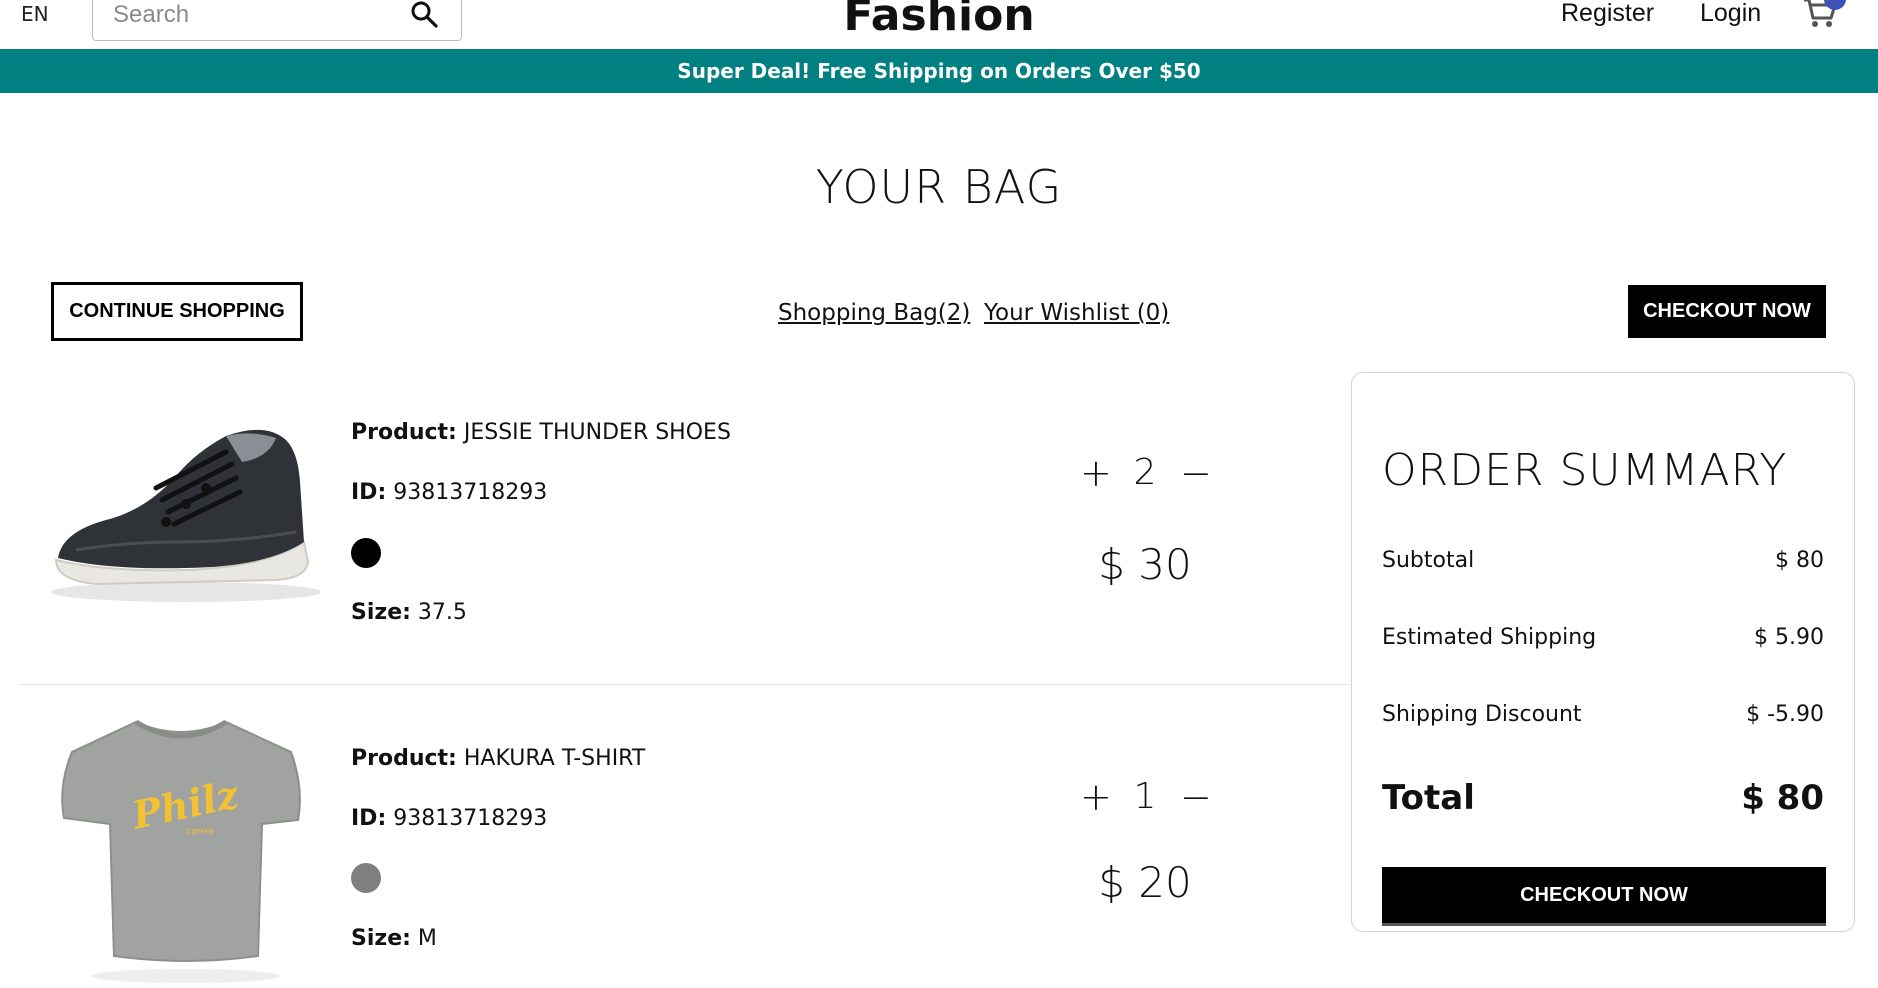  What do you see at coordinates (1489, 637) in the screenshot?
I see `shipping-label: Estimated Shipping` at bounding box center [1489, 637].